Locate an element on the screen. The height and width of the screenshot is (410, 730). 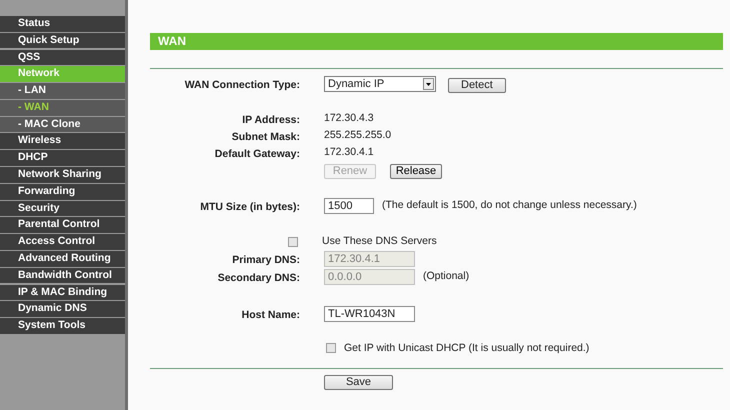
sidebar-item: Quick Setup is located at coordinates (62, 40).